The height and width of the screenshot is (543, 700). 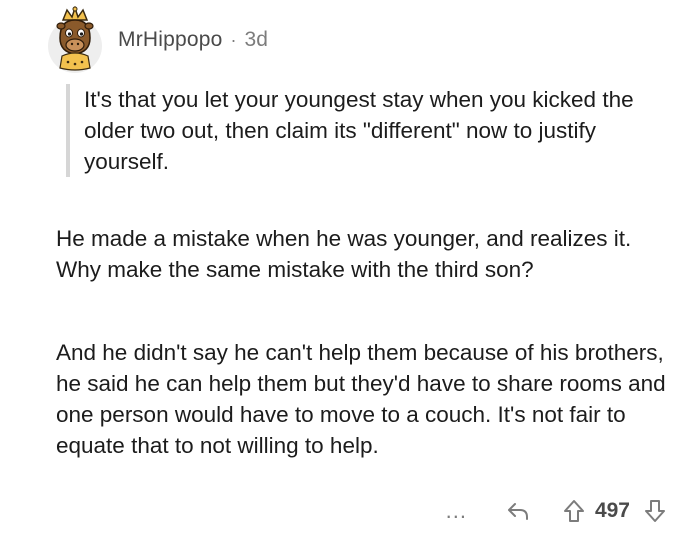 I want to click on comment-age: 3d, so click(x=256, y=40).